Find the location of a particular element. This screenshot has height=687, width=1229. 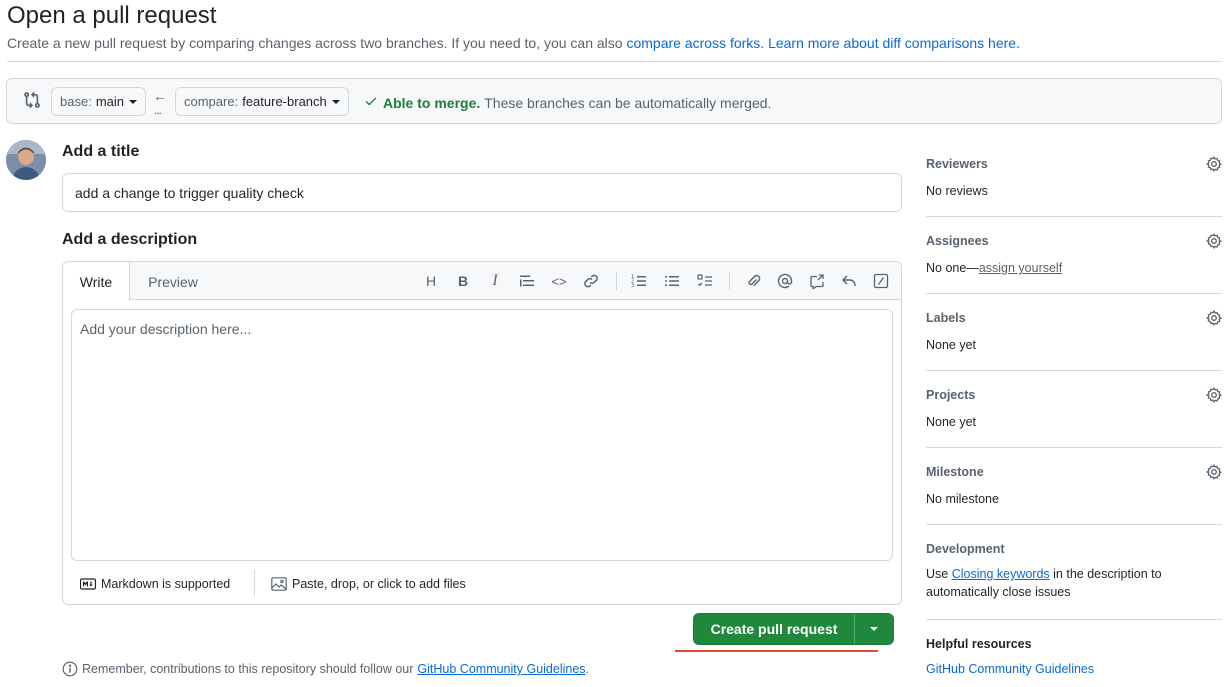

helpful-resources-label: Helpful resources is located at coordinates (979, 644).